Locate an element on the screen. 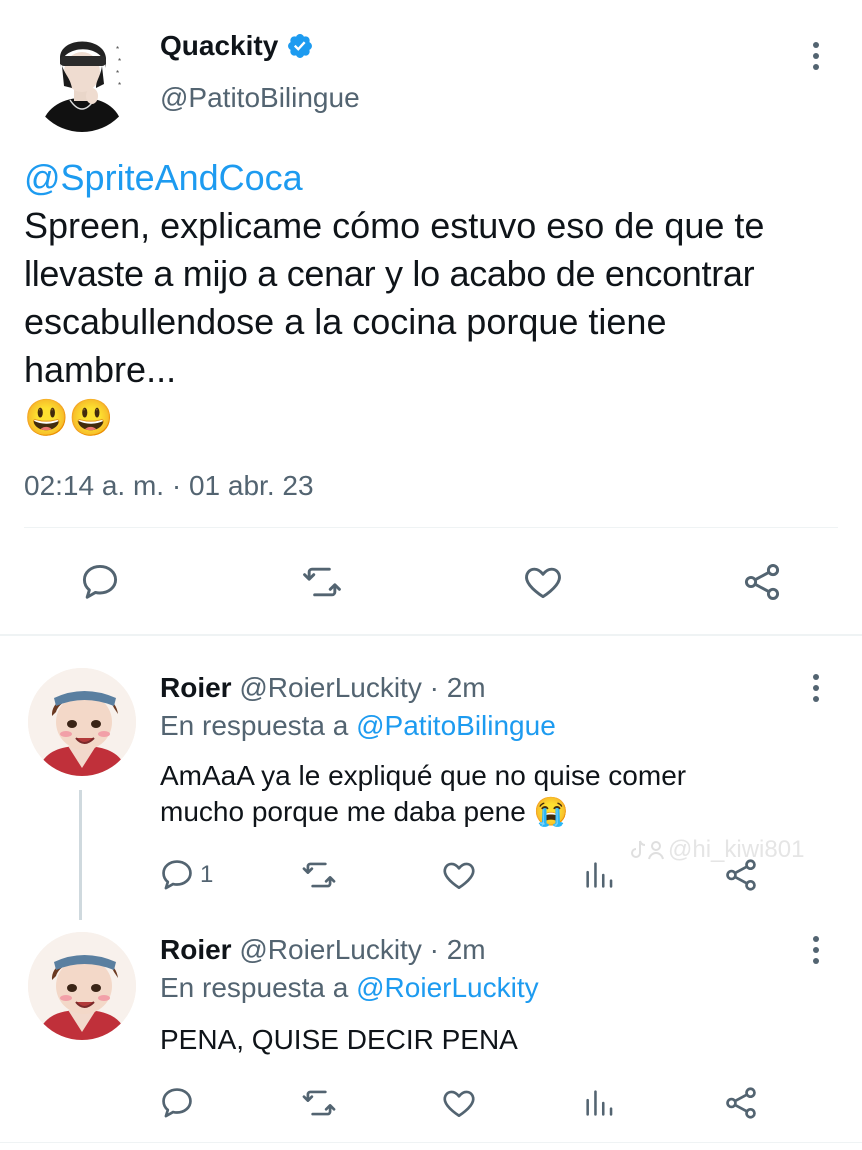 Image resolution: width=862 pixels, height=1150 pixels. reply-emoji: 😭 is located at coordinates (551, 811).